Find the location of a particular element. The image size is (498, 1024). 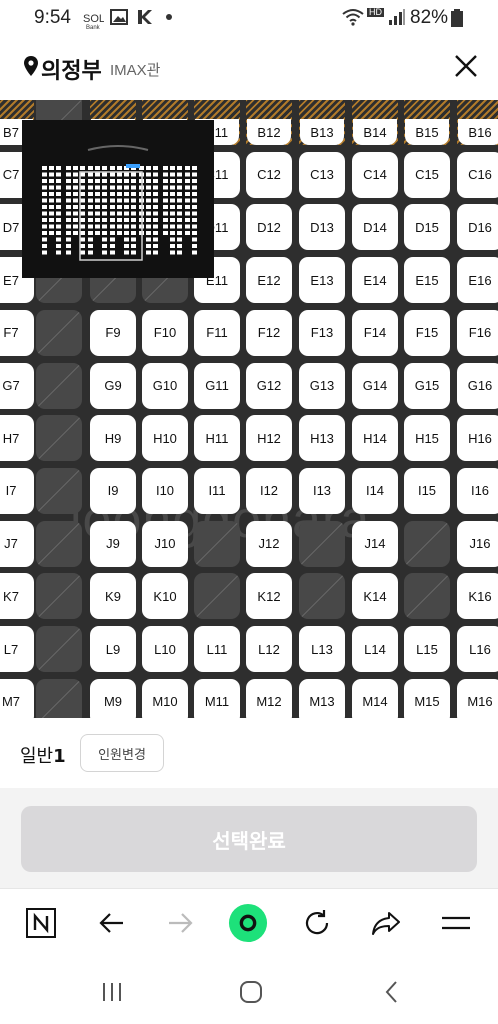

seat-g16: G16 is located at coordinates (477, 385).